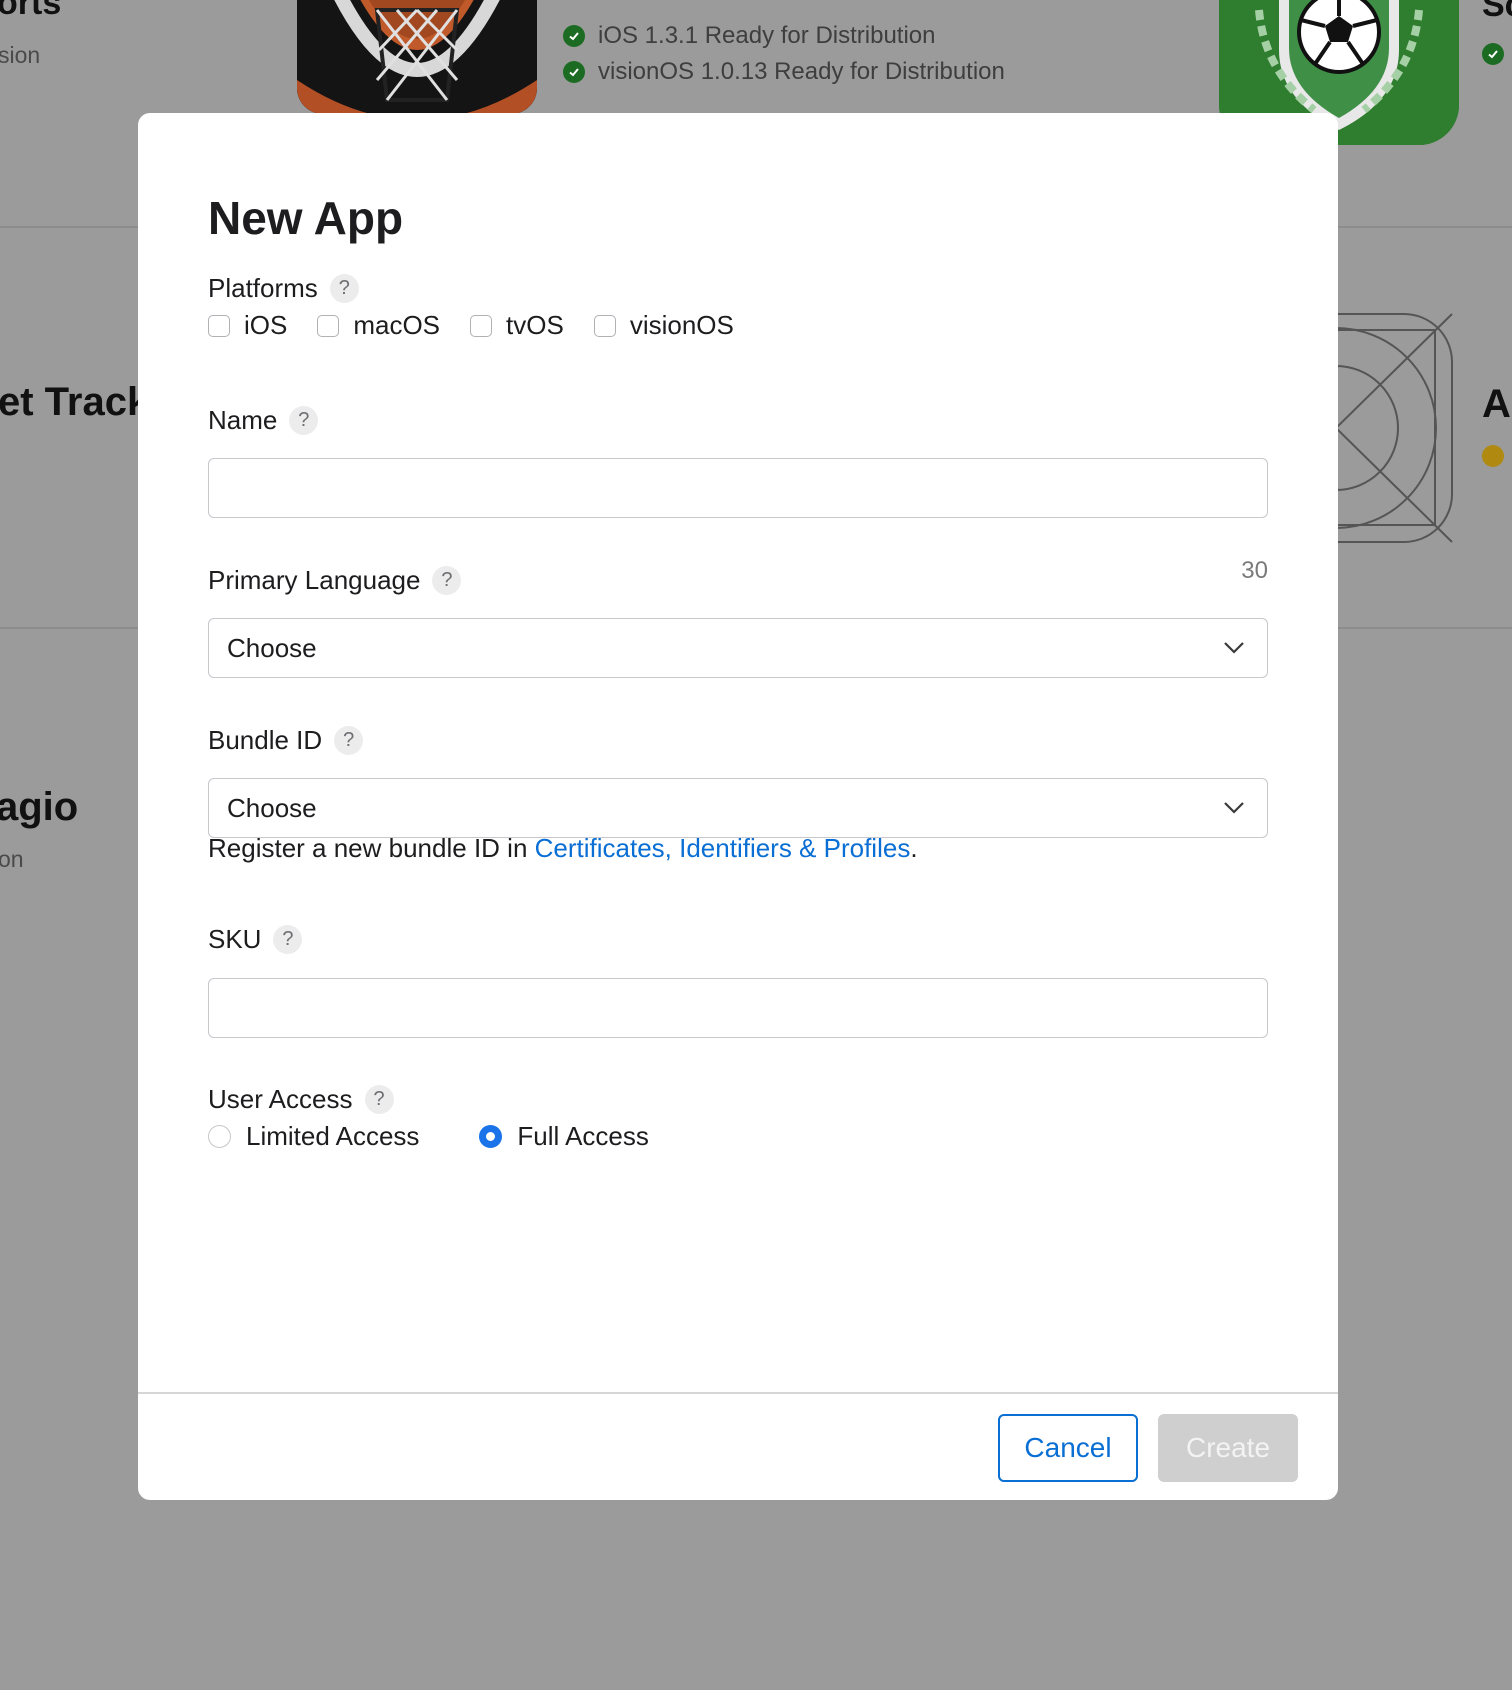  What do you see at coordinates (738, 648) in the screenshot?
I see `primary-language-select: Choose` at bounding box center [738, 648].